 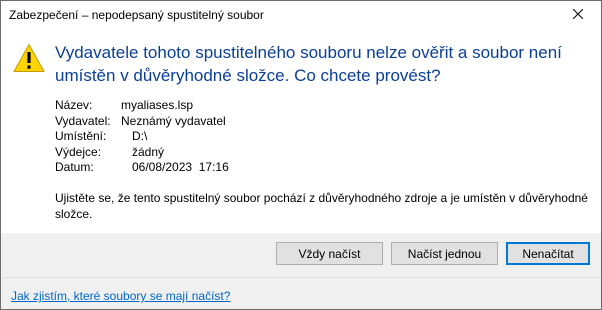 I want to click on detail-row-date: Datum: 06/08/2023 17:16, so click(x=142, y=168).